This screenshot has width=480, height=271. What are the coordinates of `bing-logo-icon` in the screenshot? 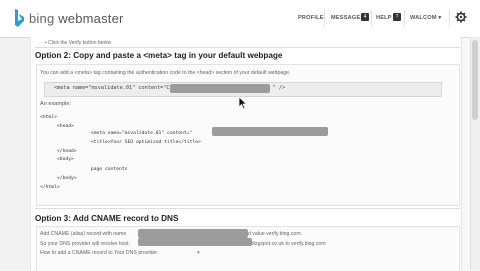 It's located at (19, 18).